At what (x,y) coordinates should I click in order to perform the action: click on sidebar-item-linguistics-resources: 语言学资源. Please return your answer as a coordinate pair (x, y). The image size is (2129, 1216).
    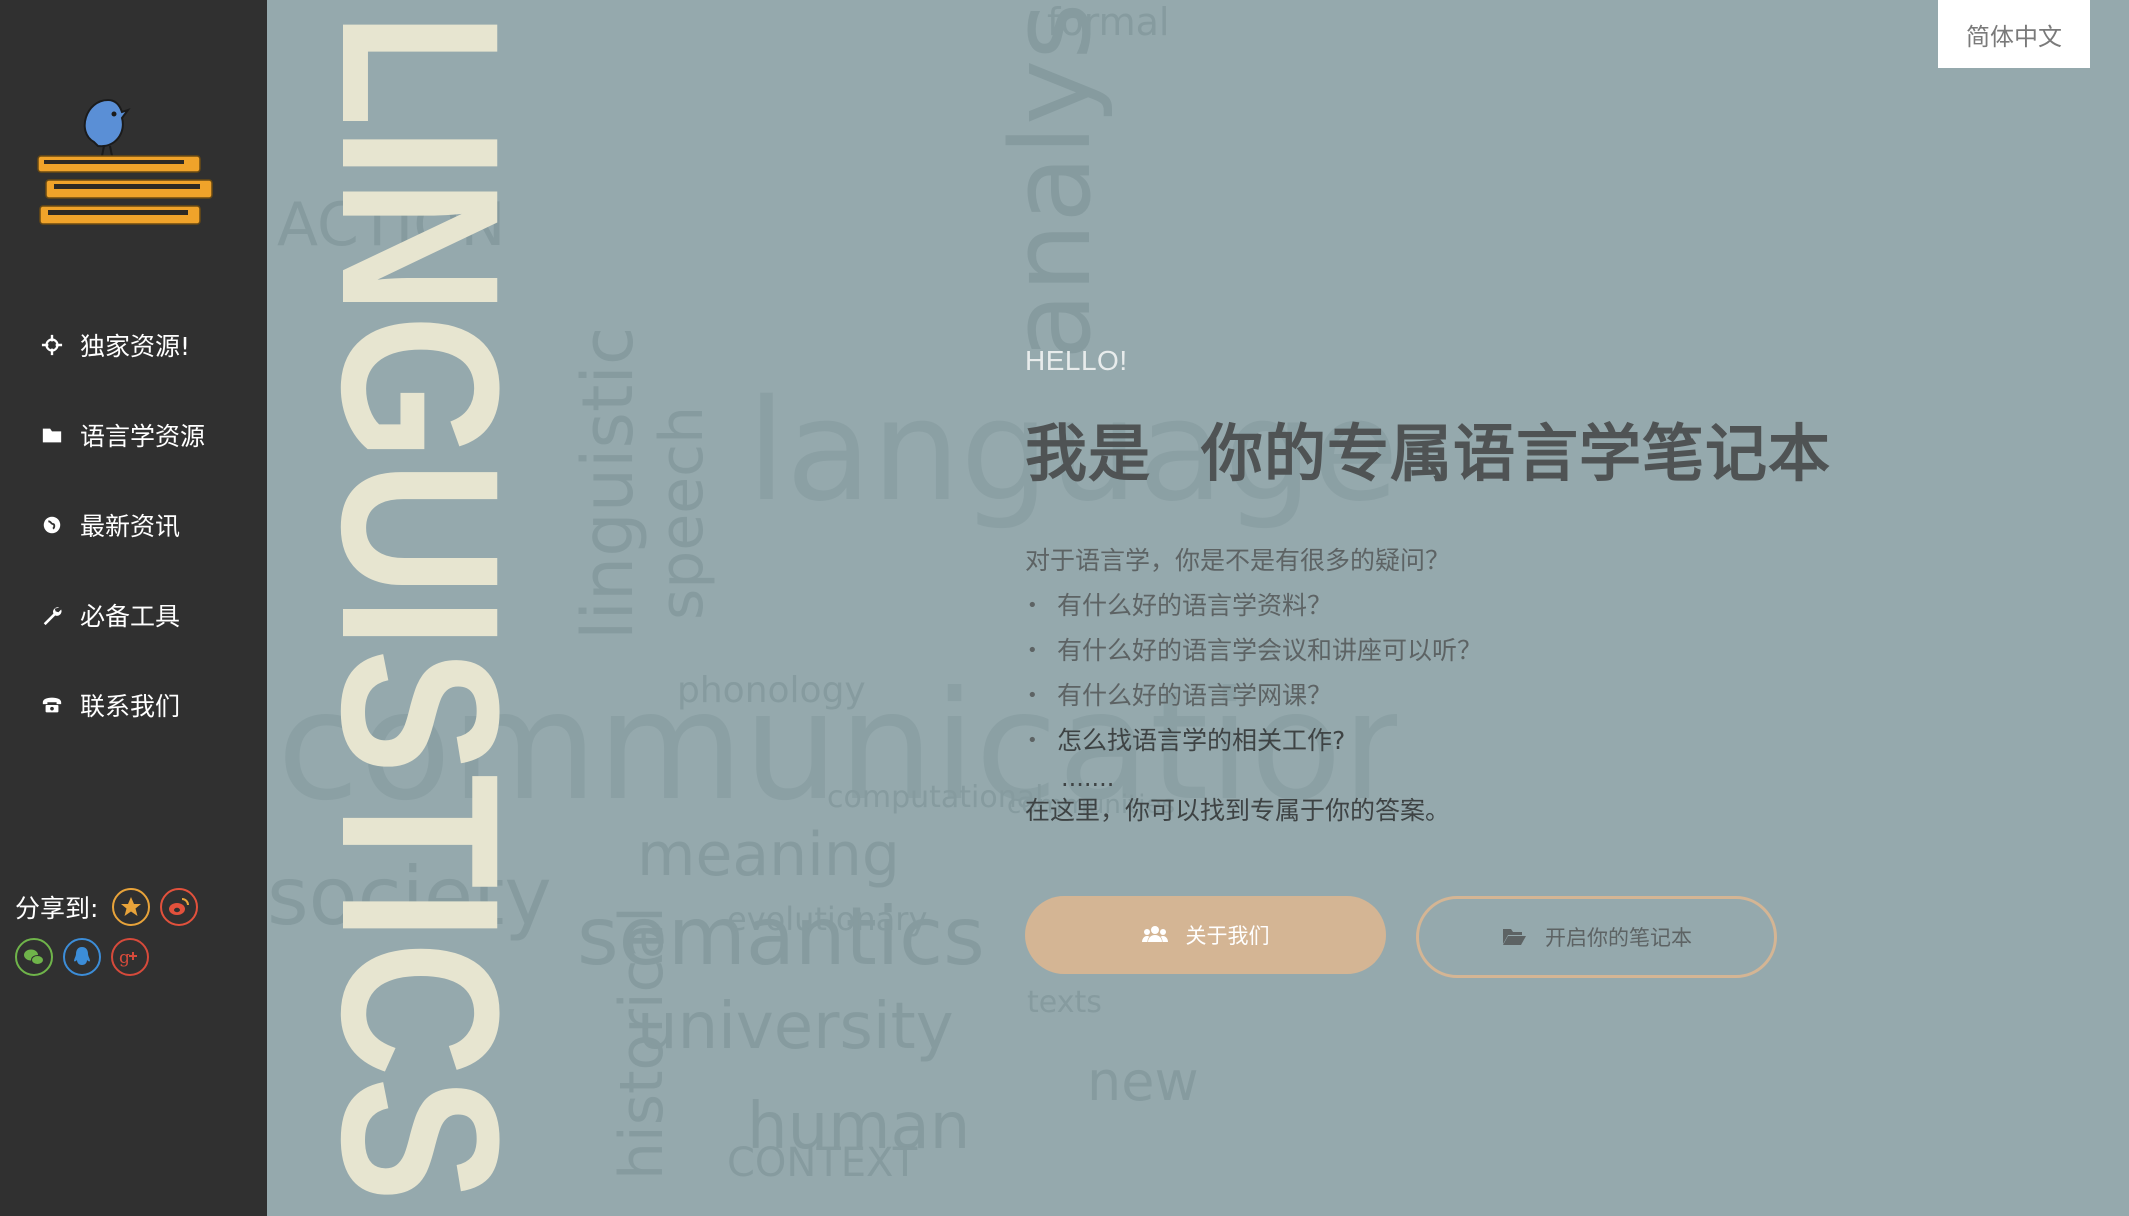
    Looking at the image, I should click on (133, 435).